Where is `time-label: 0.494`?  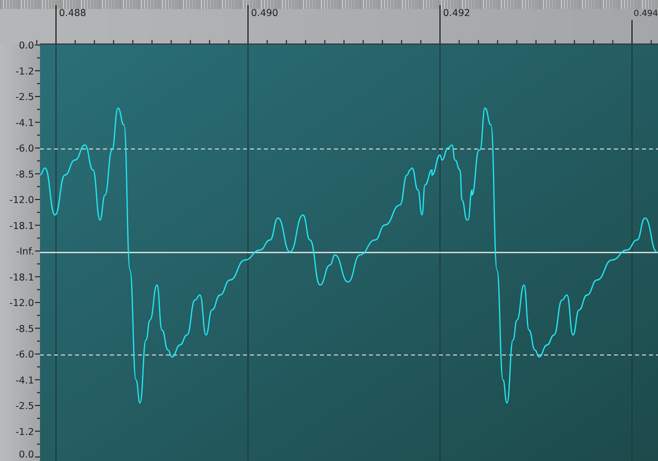
time-label: 0.494 is located at coordinates (646, 14).